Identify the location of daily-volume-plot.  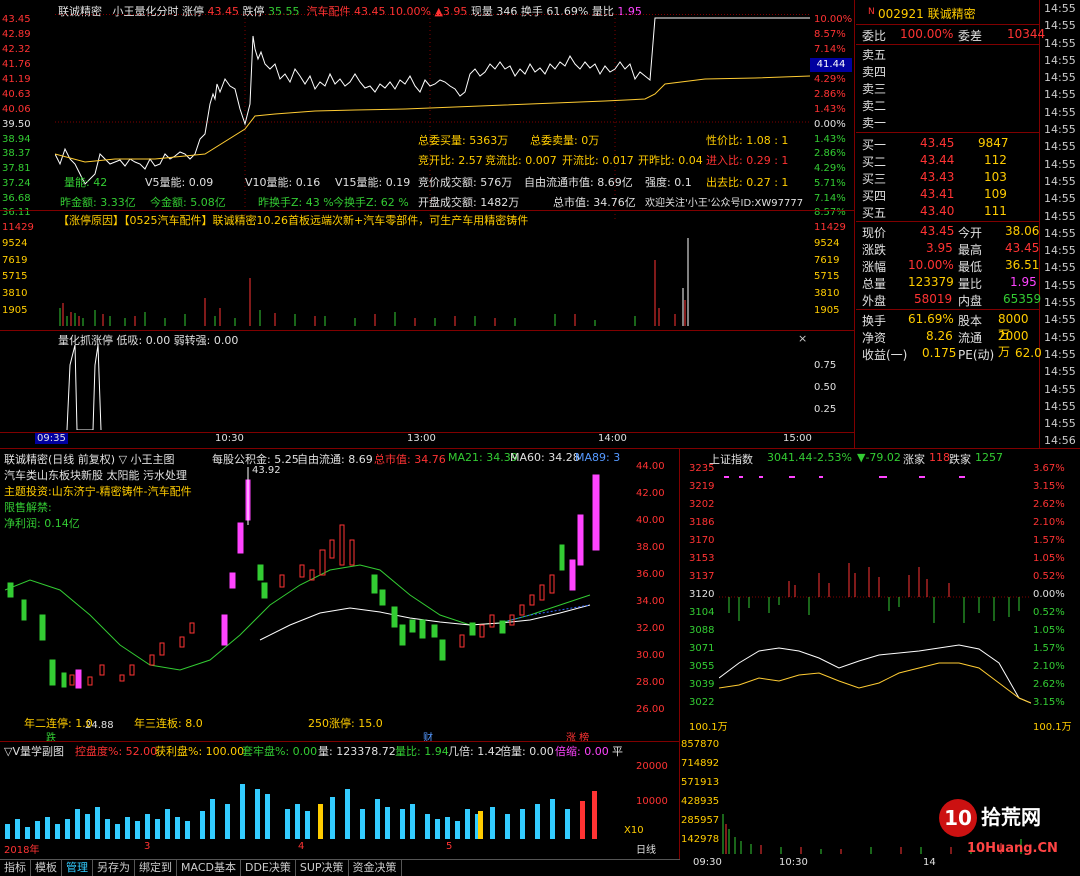
(301, 811).